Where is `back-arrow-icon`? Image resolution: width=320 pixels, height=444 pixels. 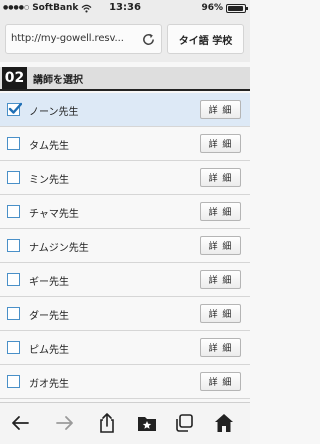 back-arrow-icon is located at coordinates (20, 423).